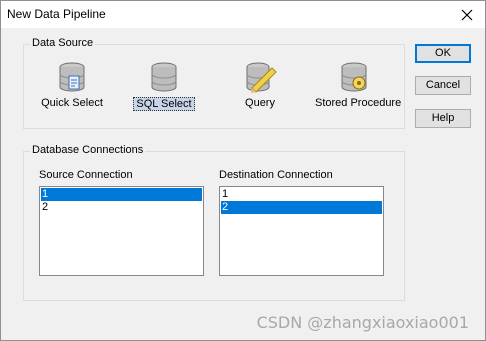 The image size is (486, 341). Describe the element at coordinates (260, 103) in the screenshot. I see `query-label: Query` at that location.